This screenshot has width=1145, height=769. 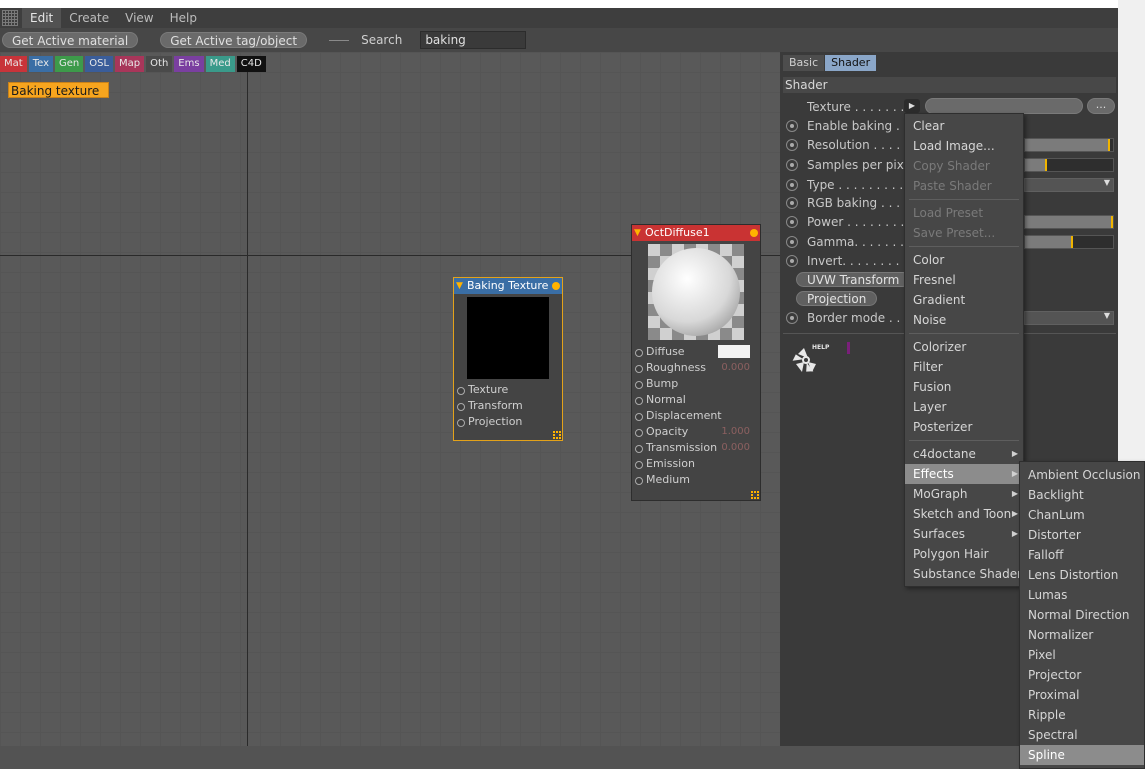 I want to click on category-mat: Mat, so click(x=13, y=64).